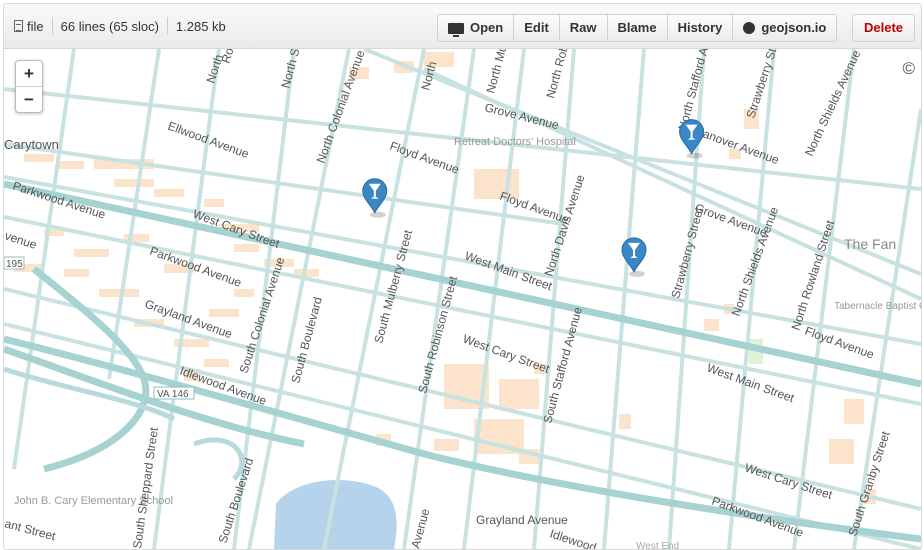 This screenshot has height=550, width=924. I want to click on zoom-in-button: +, so click(29, 74).